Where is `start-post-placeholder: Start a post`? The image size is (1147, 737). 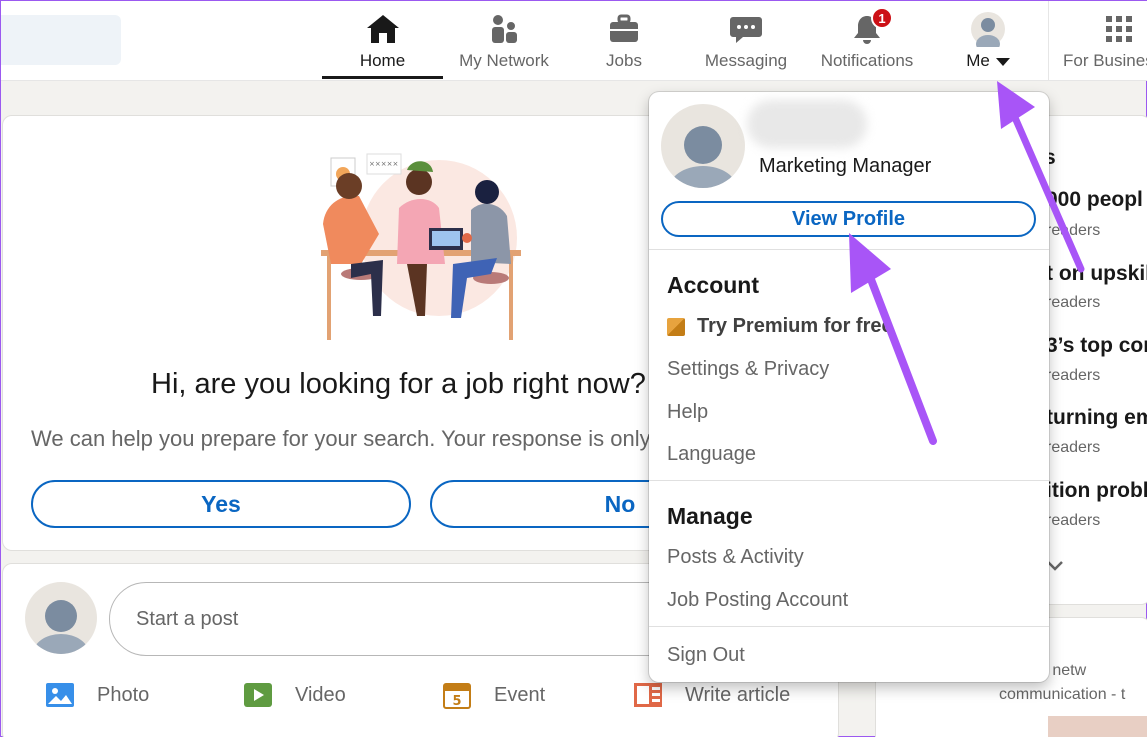 start-post-placeholder: Start a post is located at coordinates (187, 618).